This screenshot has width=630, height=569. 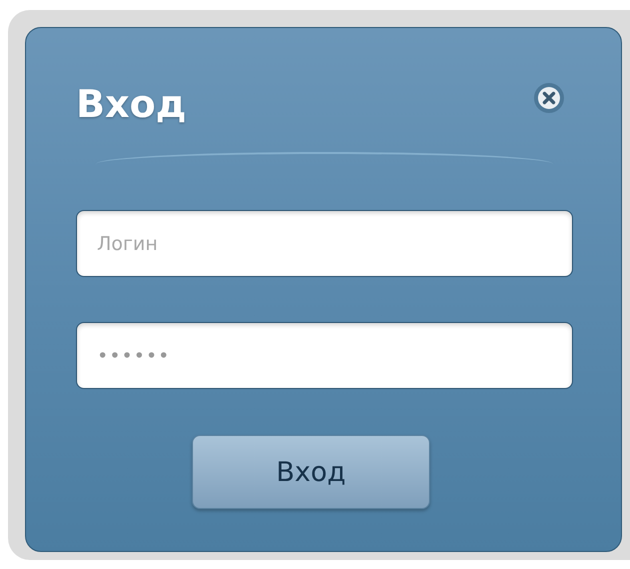 What do you see at coordinates (131, 104) in the screenshot?
I see `dialog-title: Вход` at bounding box center [131, 104].